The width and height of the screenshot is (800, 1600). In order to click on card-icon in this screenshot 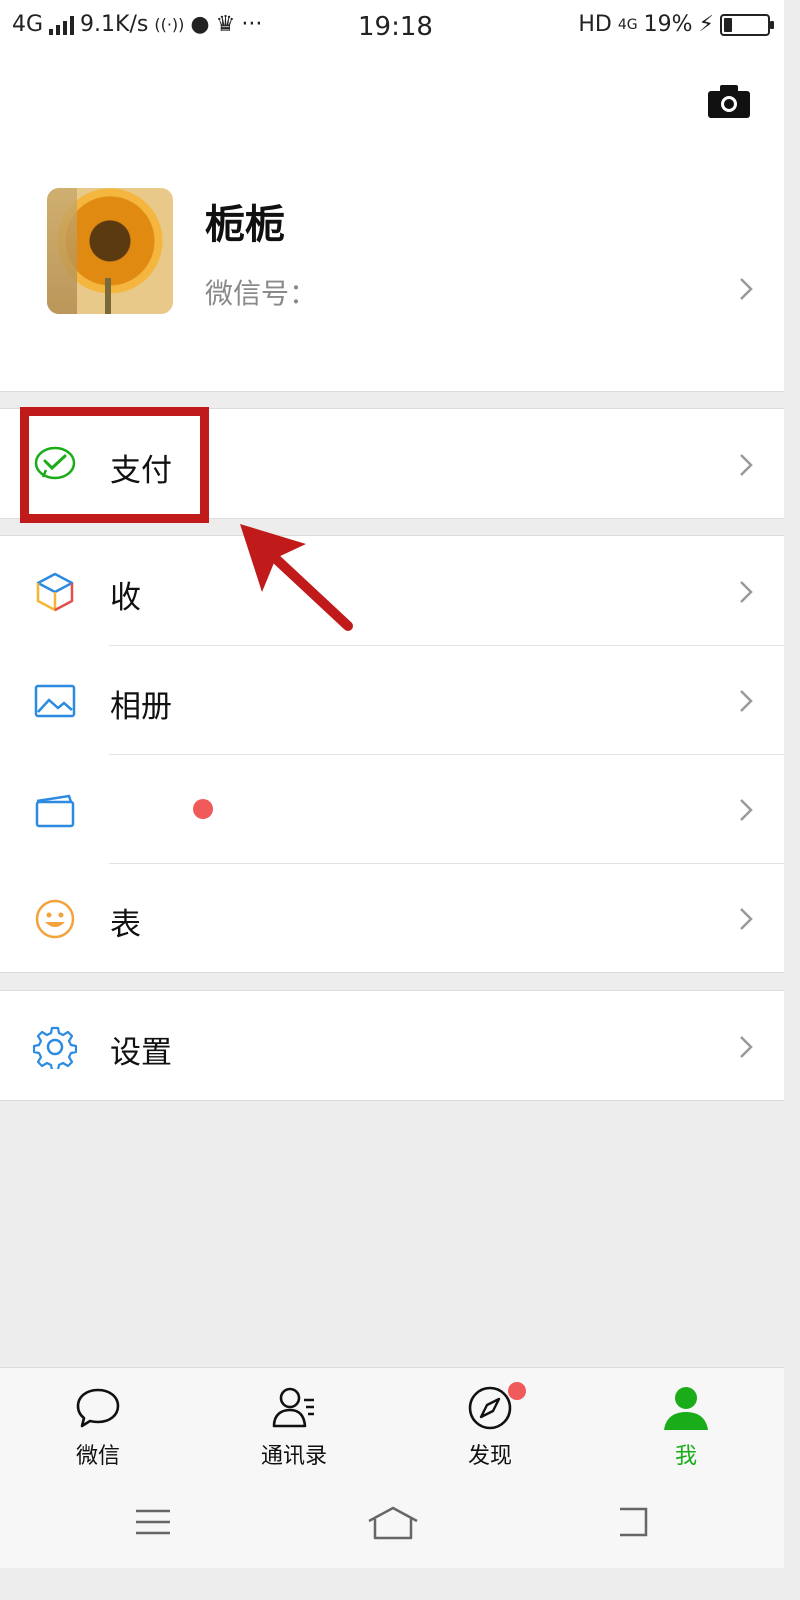, I will do `click(55, 811)`.